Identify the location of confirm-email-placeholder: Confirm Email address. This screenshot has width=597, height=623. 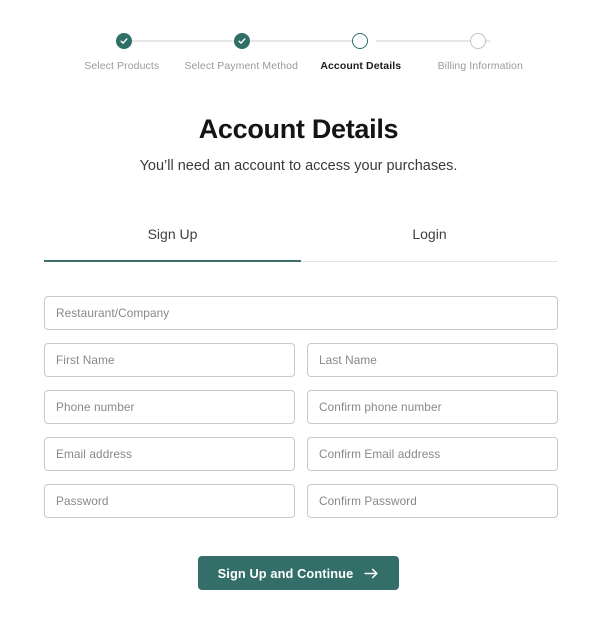
(380, 454).